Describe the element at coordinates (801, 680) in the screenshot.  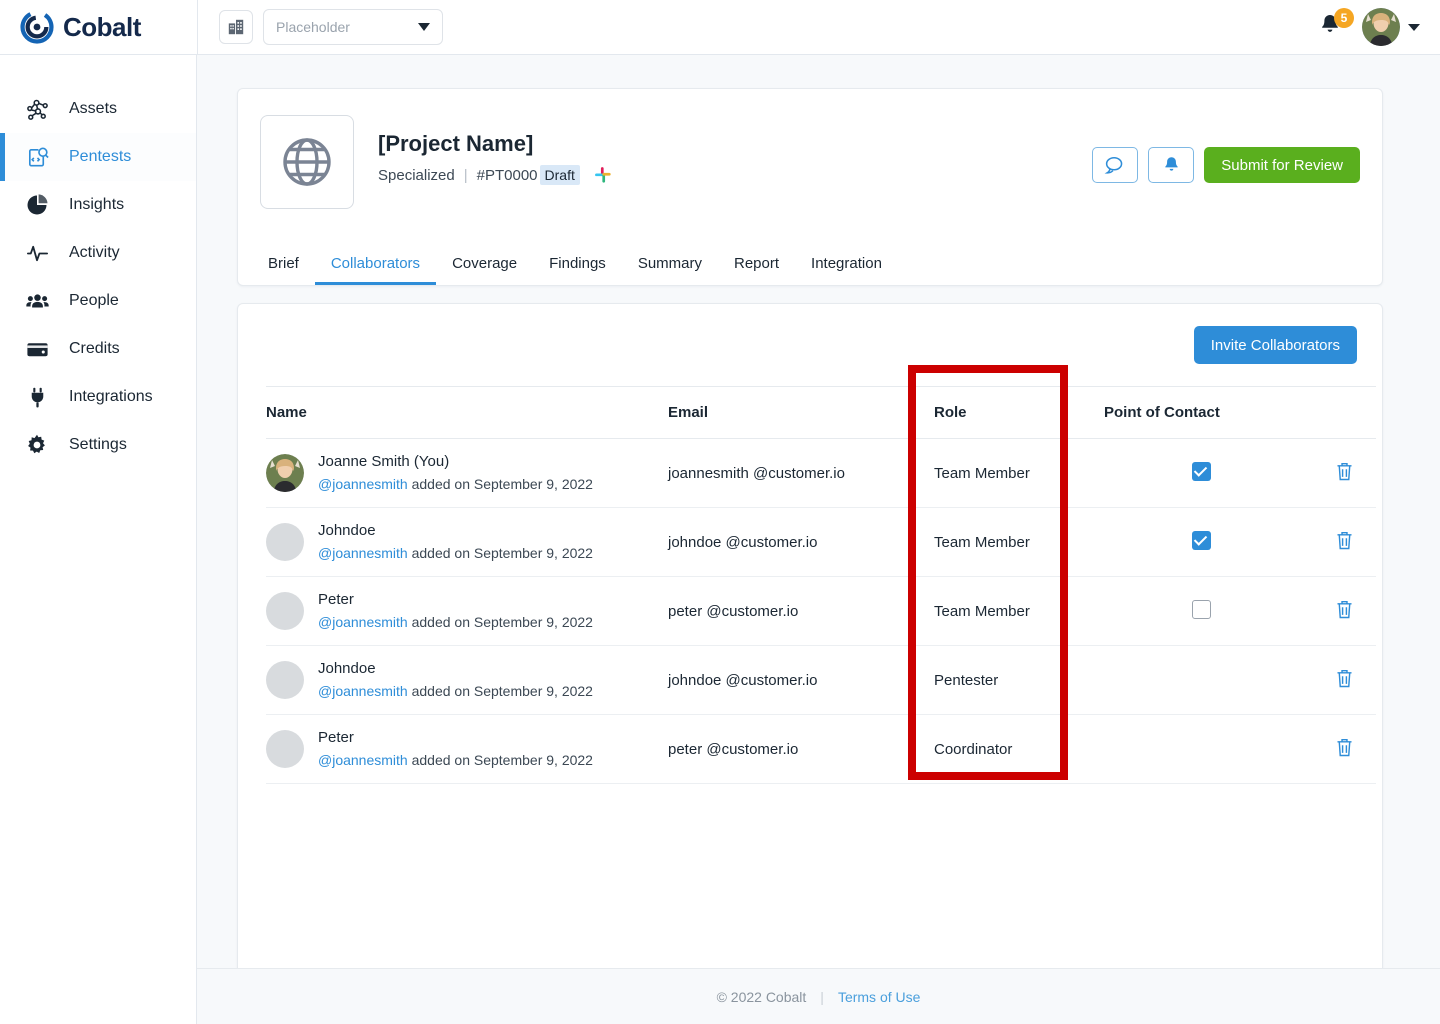
I see `cell-email: johndoe @customer.io` at that location.